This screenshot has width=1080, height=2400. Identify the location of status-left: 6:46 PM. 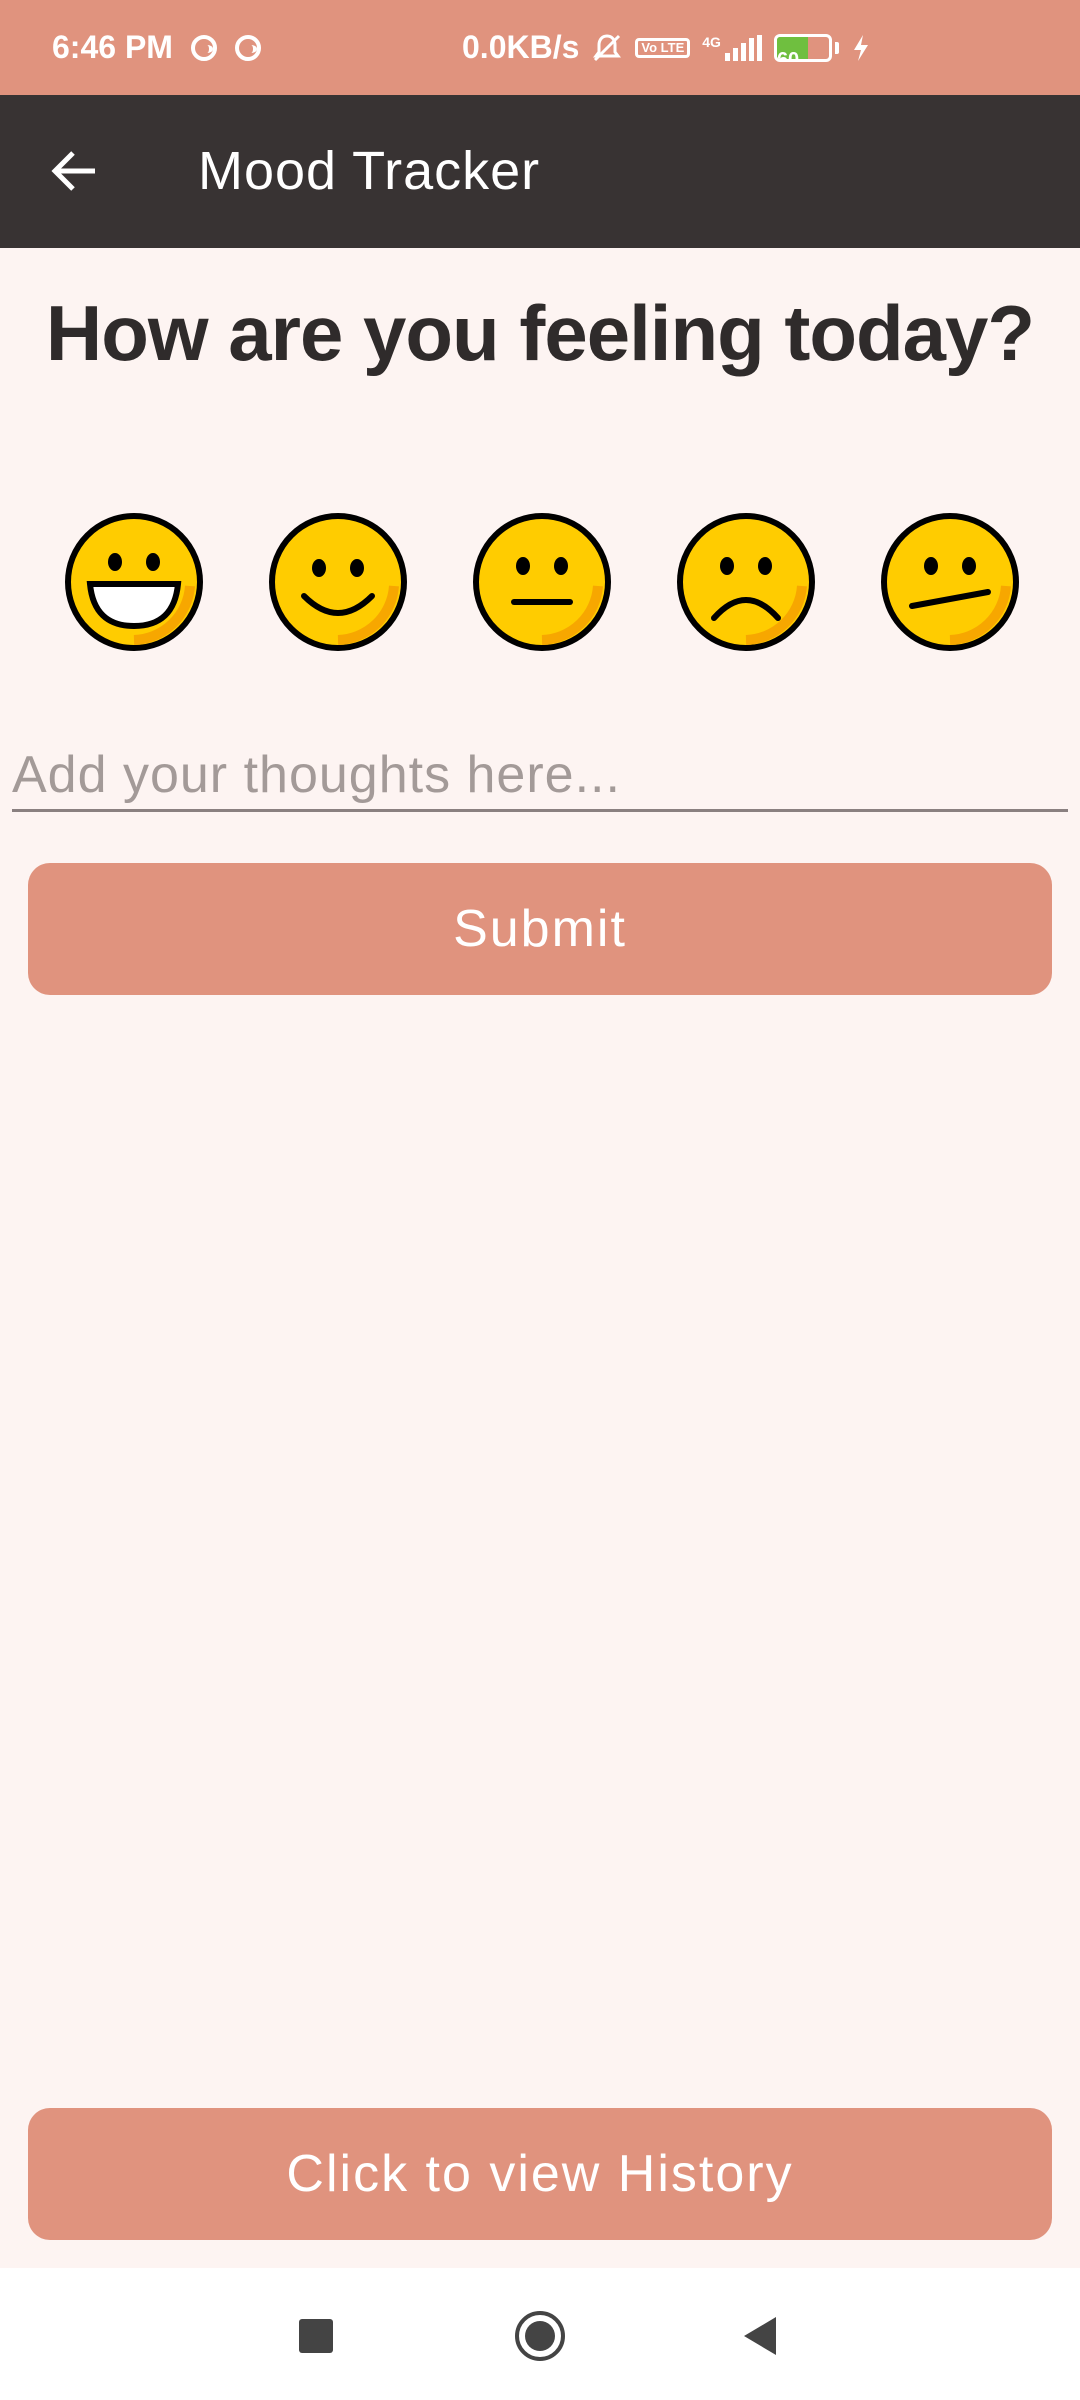
(156, 47).